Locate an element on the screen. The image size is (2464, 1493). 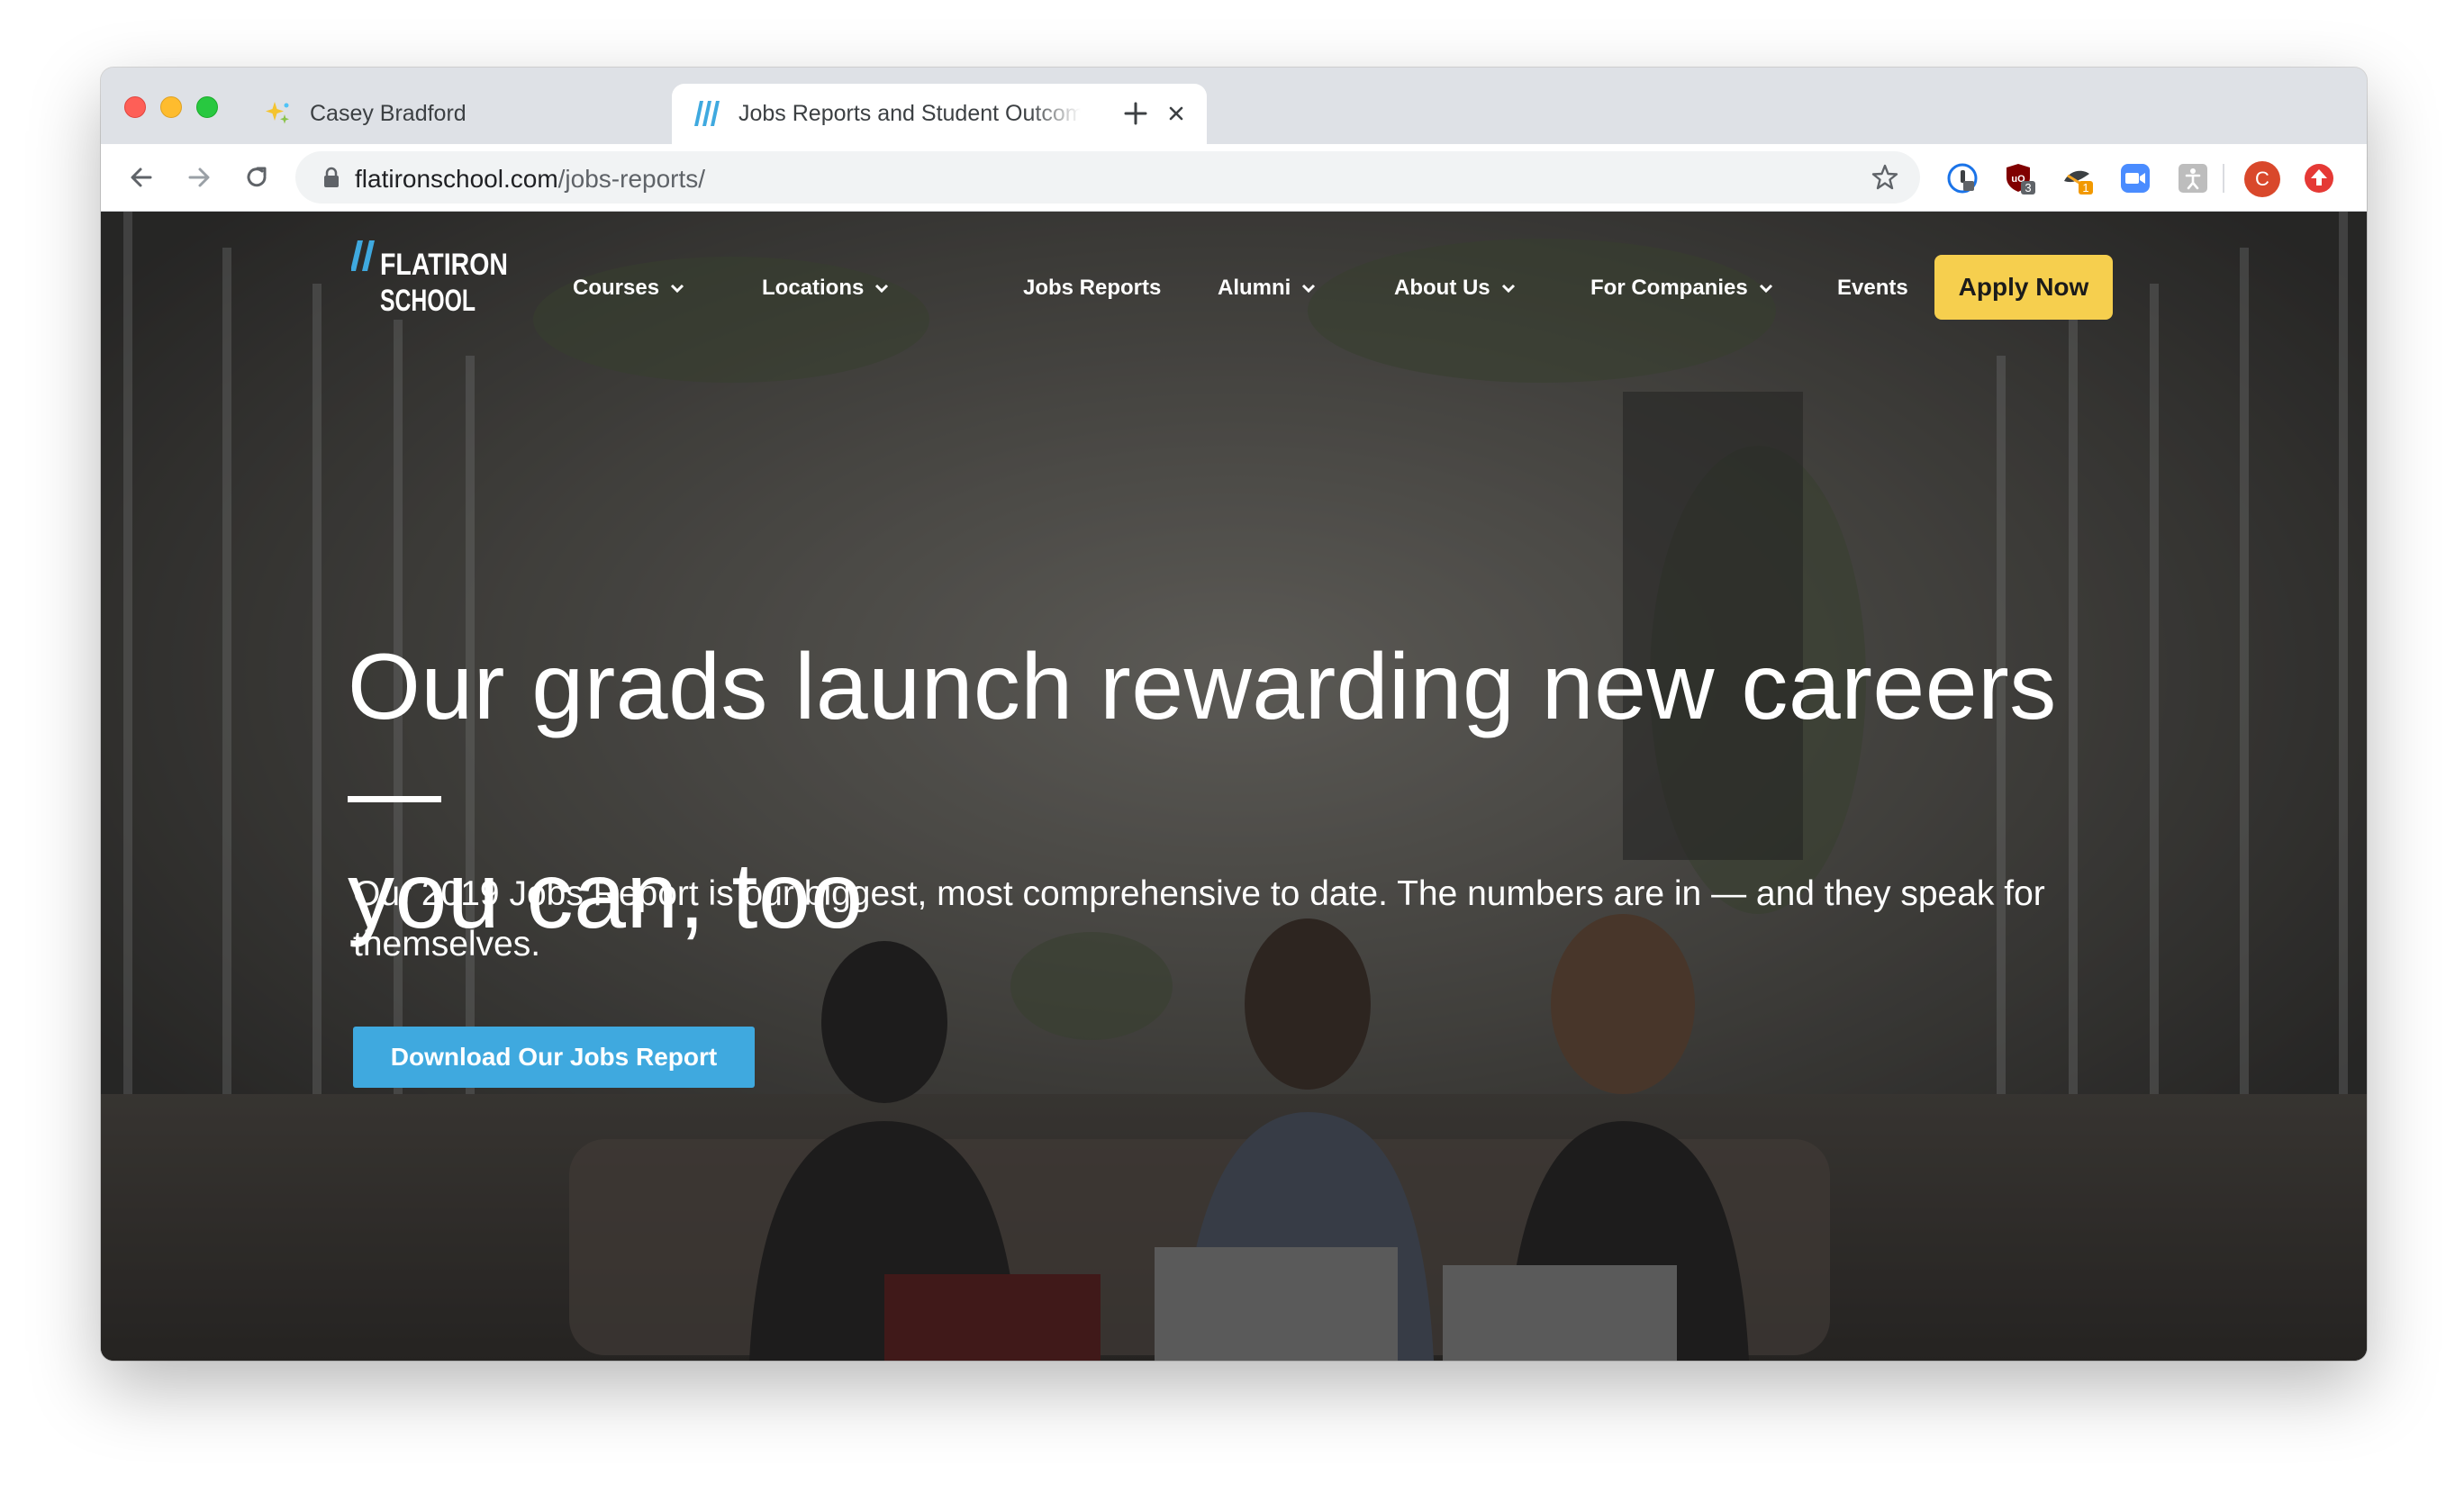
flatiron-slashes-icon is located at coordinates (707, 113).